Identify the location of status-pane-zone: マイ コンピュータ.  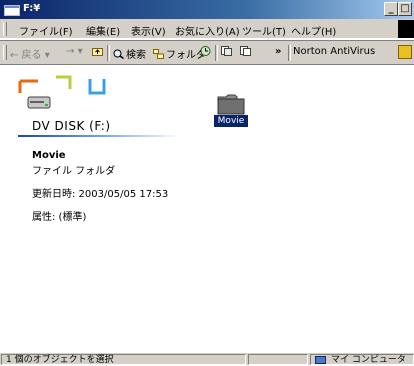
(362, 359).